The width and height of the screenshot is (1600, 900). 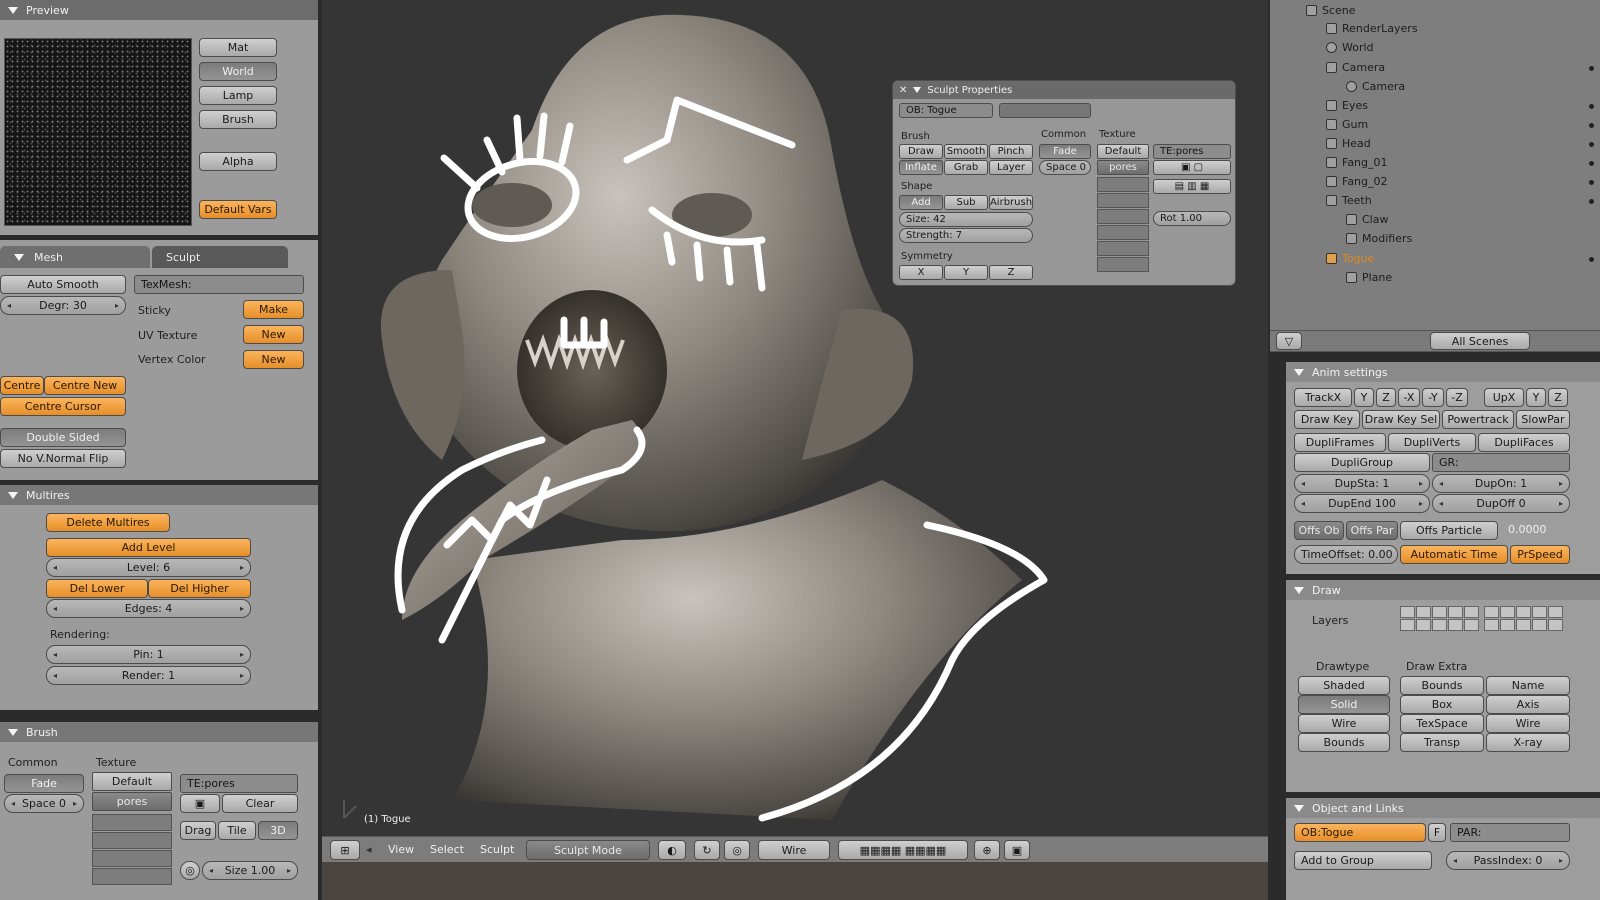 I want to click on extra-axis-button: Axis, so click(x=1528, y=704).